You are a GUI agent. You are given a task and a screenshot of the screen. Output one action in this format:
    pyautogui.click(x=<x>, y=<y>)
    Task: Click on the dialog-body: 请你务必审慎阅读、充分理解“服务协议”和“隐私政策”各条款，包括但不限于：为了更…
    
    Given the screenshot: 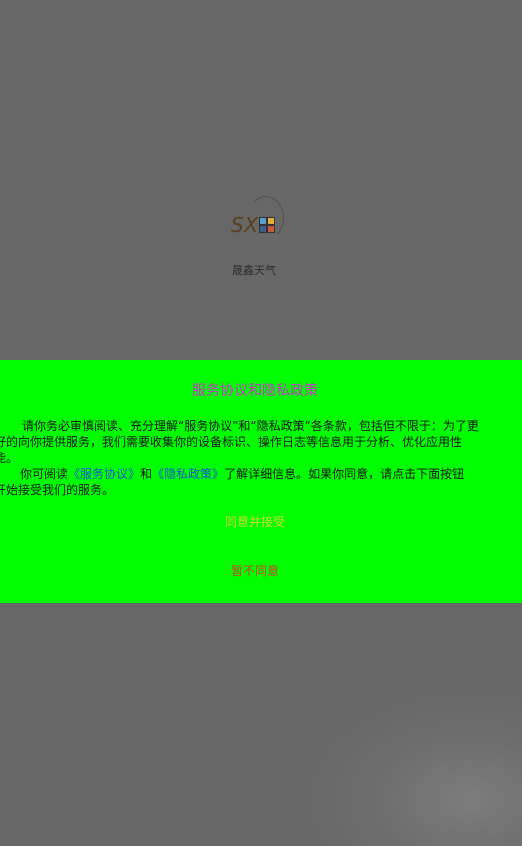 What is the action you would take?
    pyautogui.click(x=254, y=458)
    